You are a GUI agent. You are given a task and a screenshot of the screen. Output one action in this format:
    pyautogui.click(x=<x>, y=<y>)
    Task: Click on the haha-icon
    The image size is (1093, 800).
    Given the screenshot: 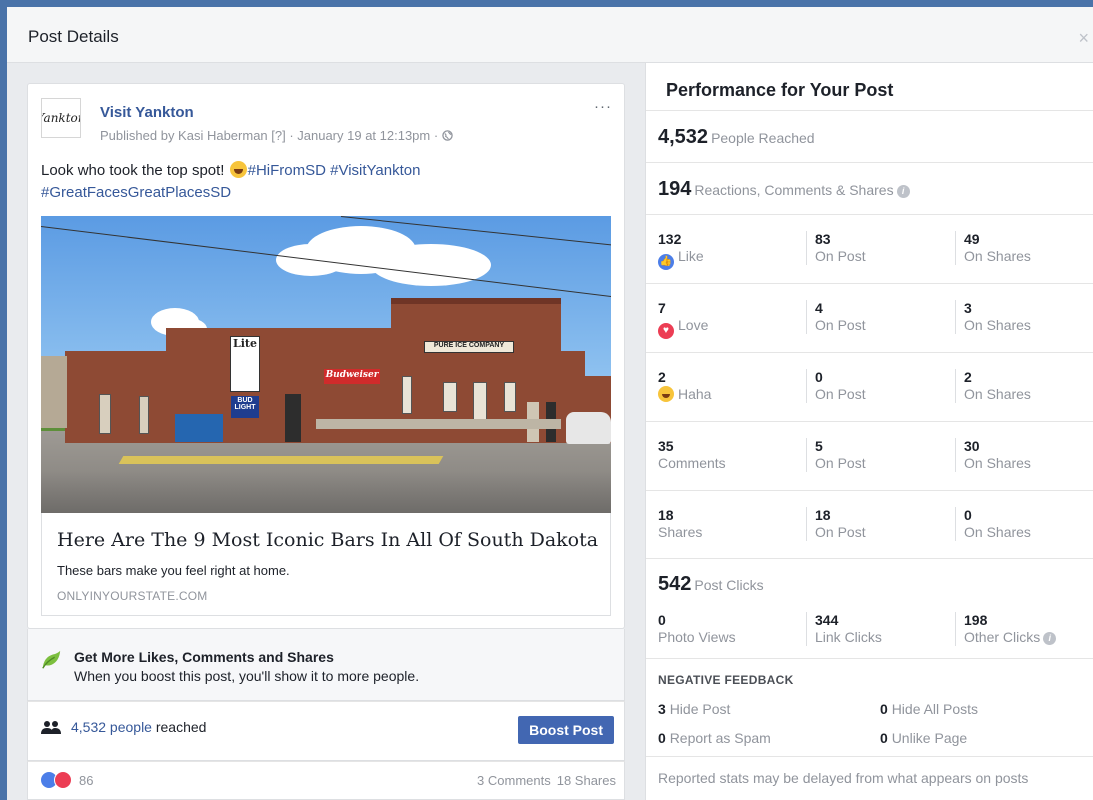 What is the action you would take?
    pyautogui.click(x=666, y=394)
    